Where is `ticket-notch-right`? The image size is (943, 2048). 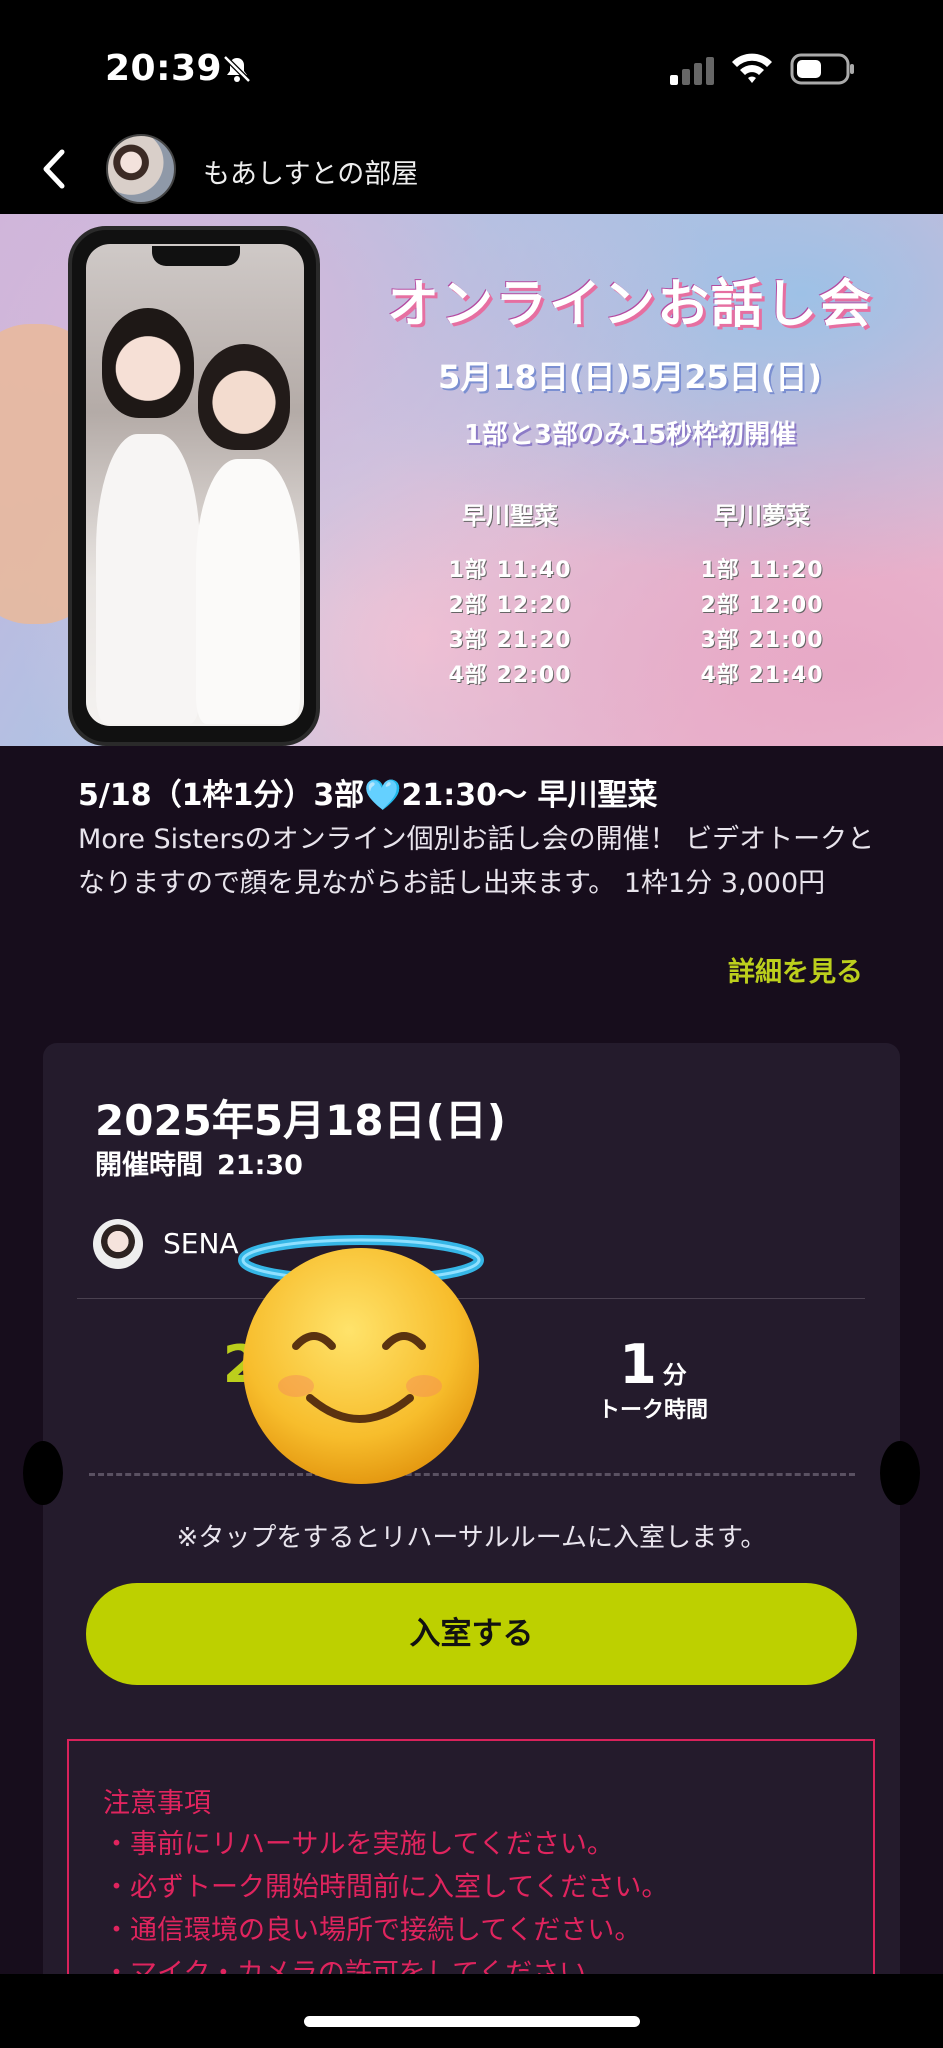
ticket-notch-right is located at coordinates (900, 1473).